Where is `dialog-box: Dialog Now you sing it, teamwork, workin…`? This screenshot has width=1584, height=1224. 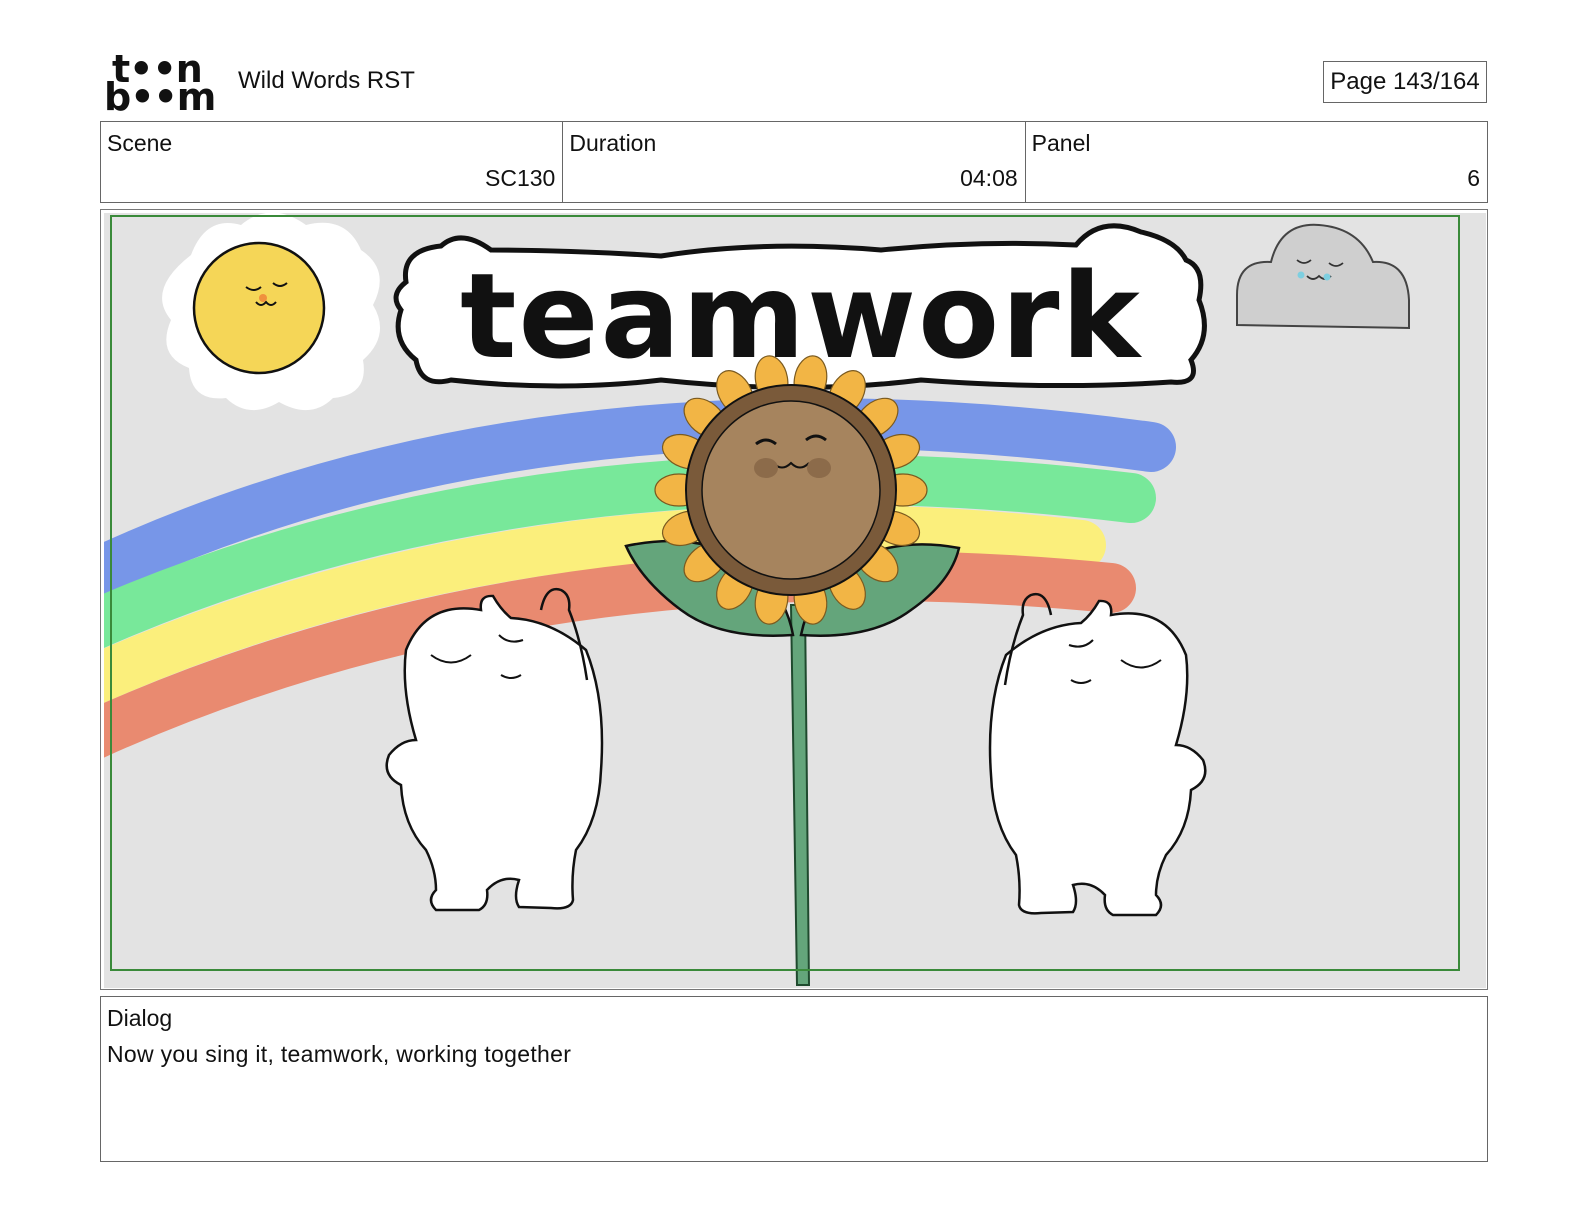 dialog-box: Dialog Now you sing it, teamwork, workin… is located at coordinates (794, 1079).